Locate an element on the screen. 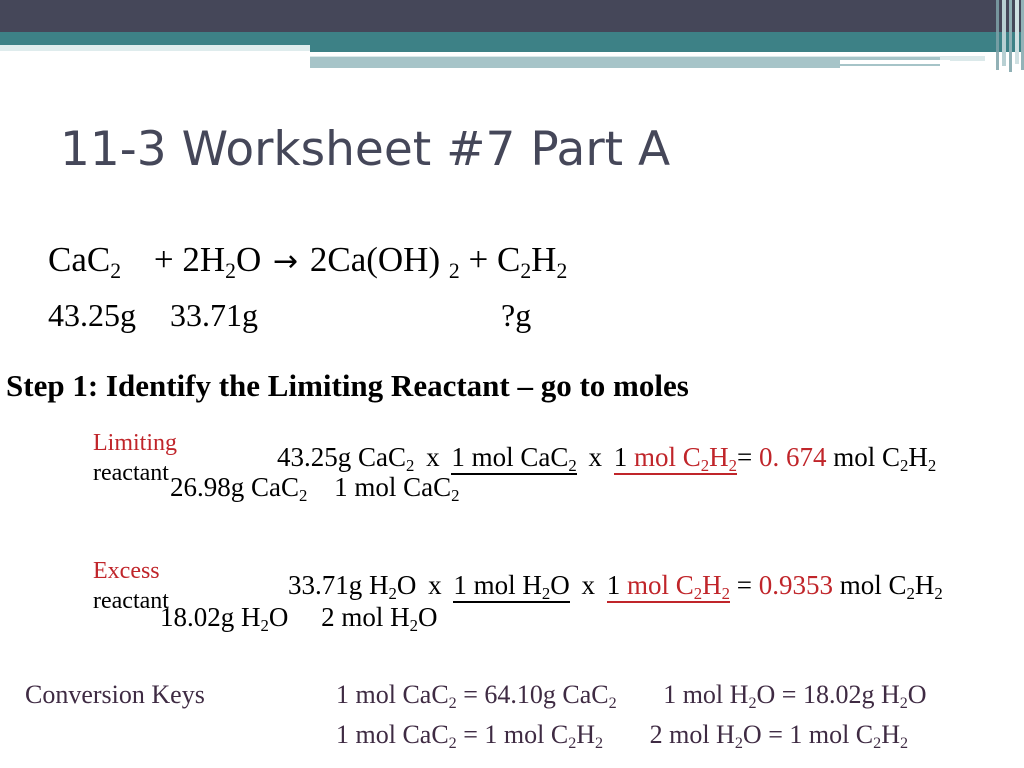  equation-product-2-b: H is located at coordinates (544, 259).